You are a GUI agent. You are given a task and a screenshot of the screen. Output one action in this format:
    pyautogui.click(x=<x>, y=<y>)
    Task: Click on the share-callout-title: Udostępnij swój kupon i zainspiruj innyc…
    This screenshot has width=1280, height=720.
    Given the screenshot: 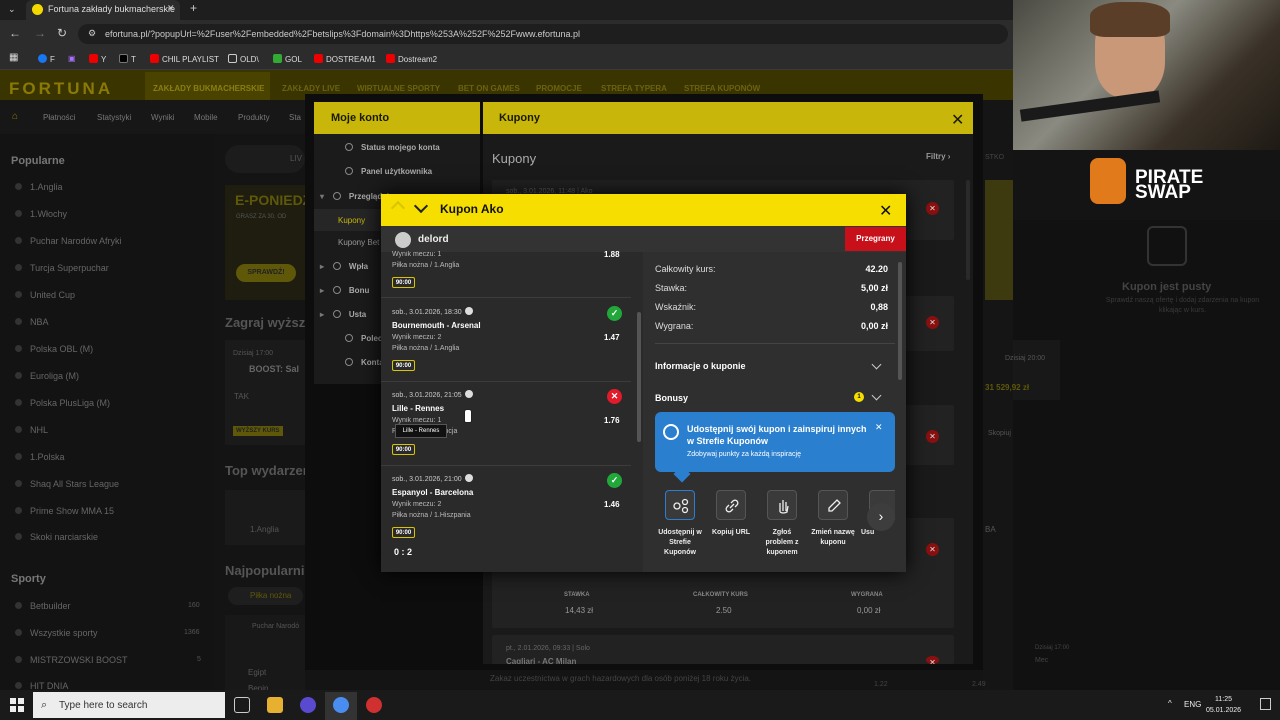 What is the action you would take?
    pyautogui.click(x=777, y=435)
    